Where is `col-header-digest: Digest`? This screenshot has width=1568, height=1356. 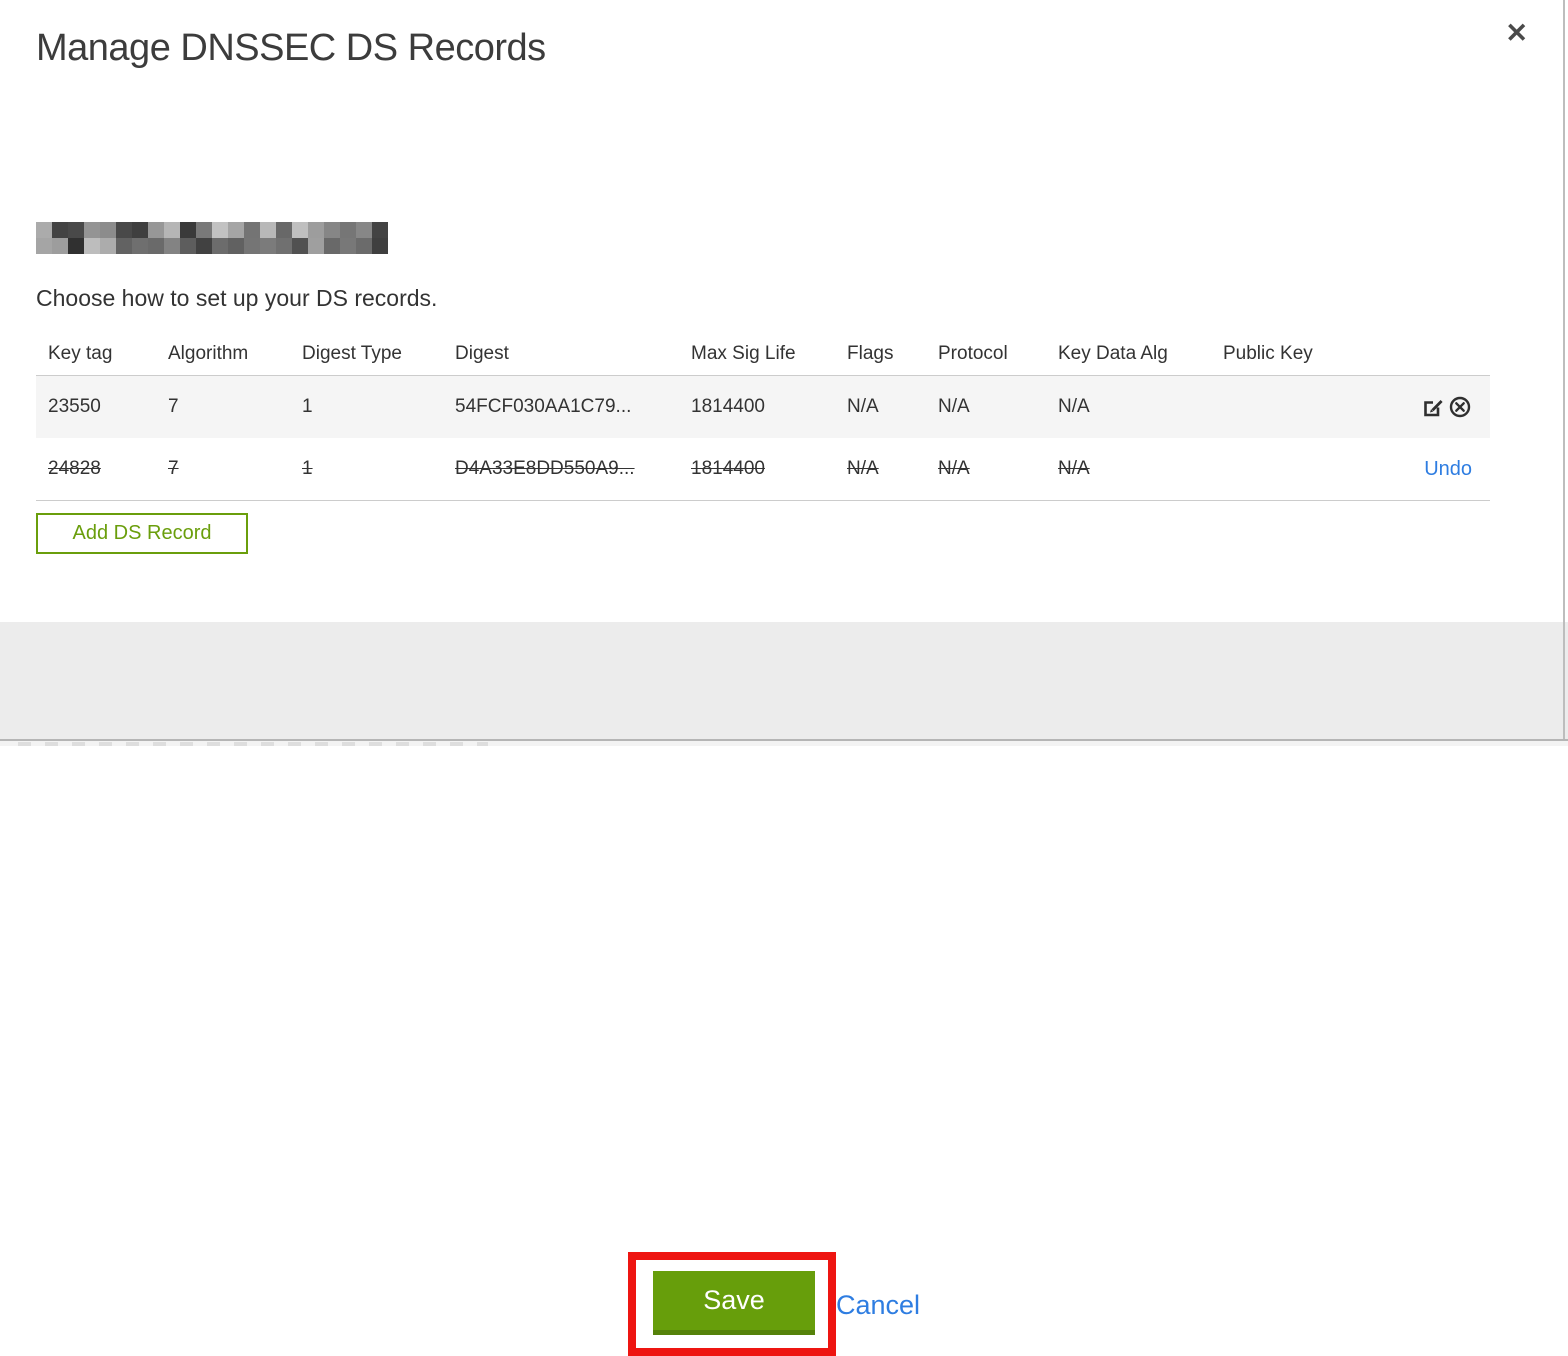
col-header-digest: Digest is located at coordinates (482, 353).